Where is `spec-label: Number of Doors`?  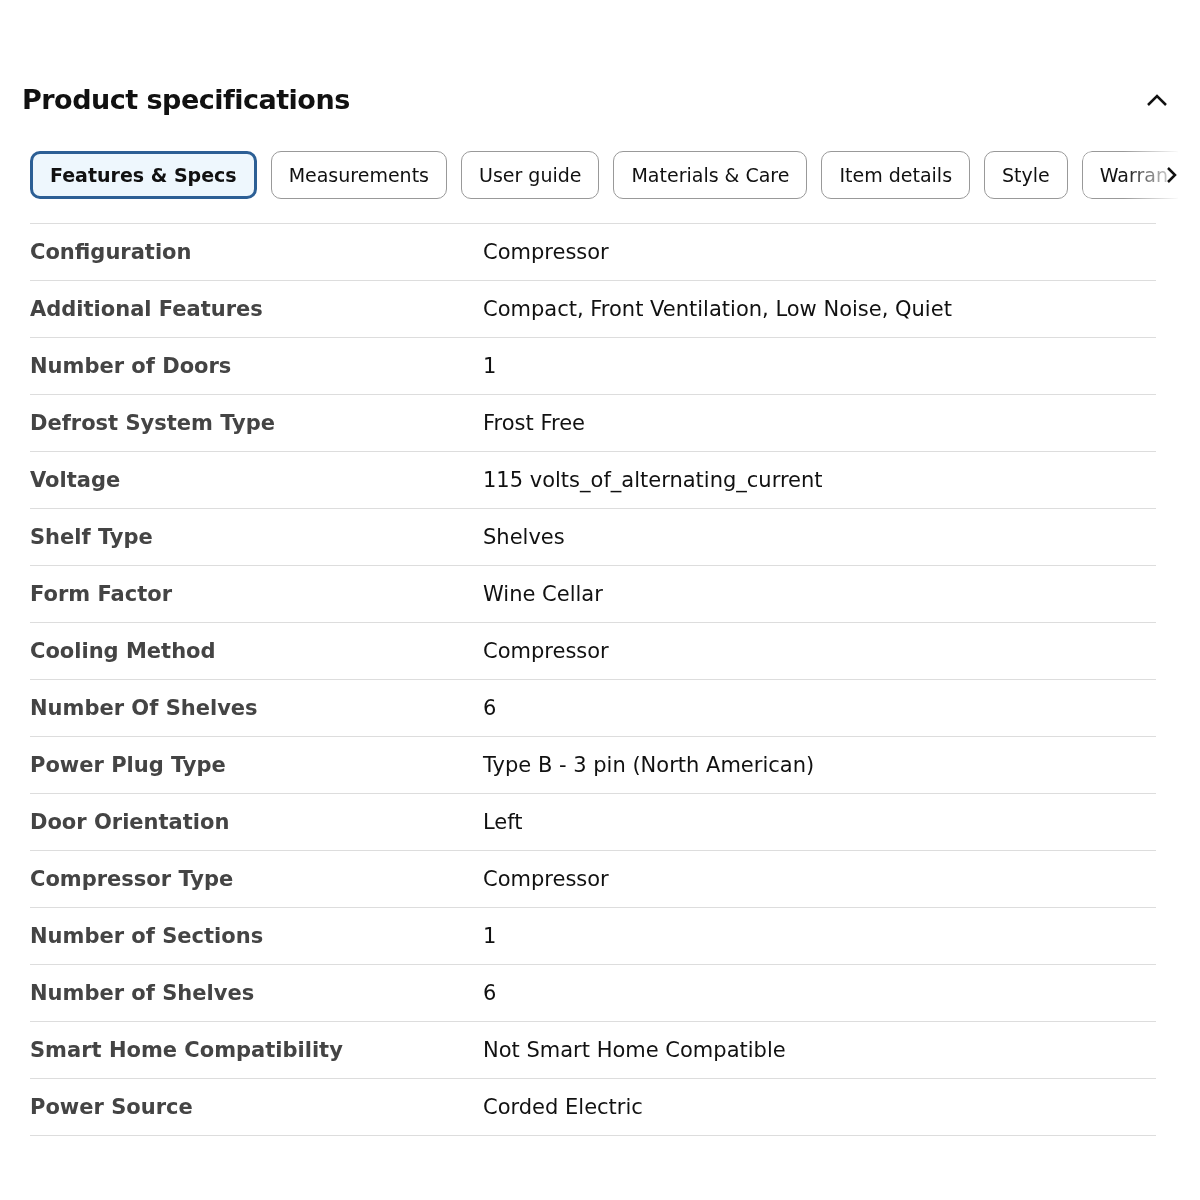 spec-label: Number of Doors is located at coordinates (131, 366).